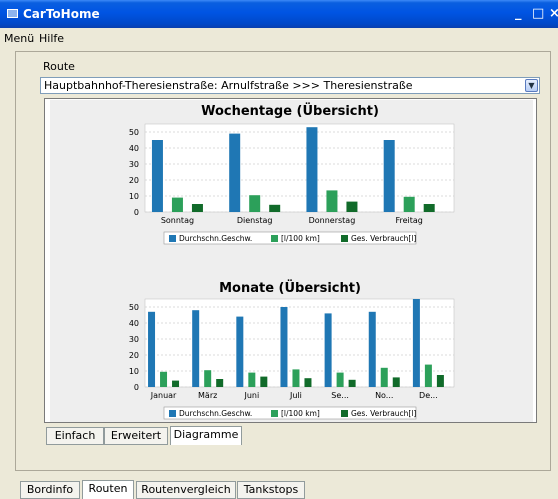 The height and width of the screenshot is (499, 558). I want to click on subtab-erweitert: Erweitert, so click(136, 436).